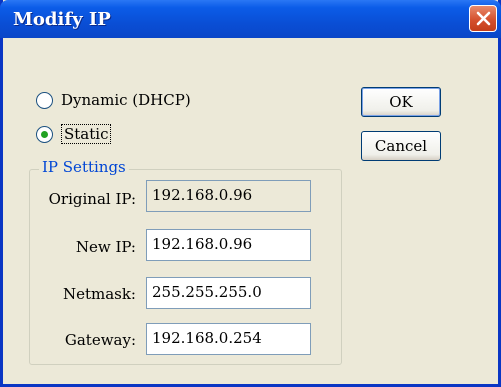 This screenshot has width=501, height=387. What do you see at coordinates (401, 146) in the screenshot?
I see `cancel-button: Cancel` at bounding box center [401, 146].